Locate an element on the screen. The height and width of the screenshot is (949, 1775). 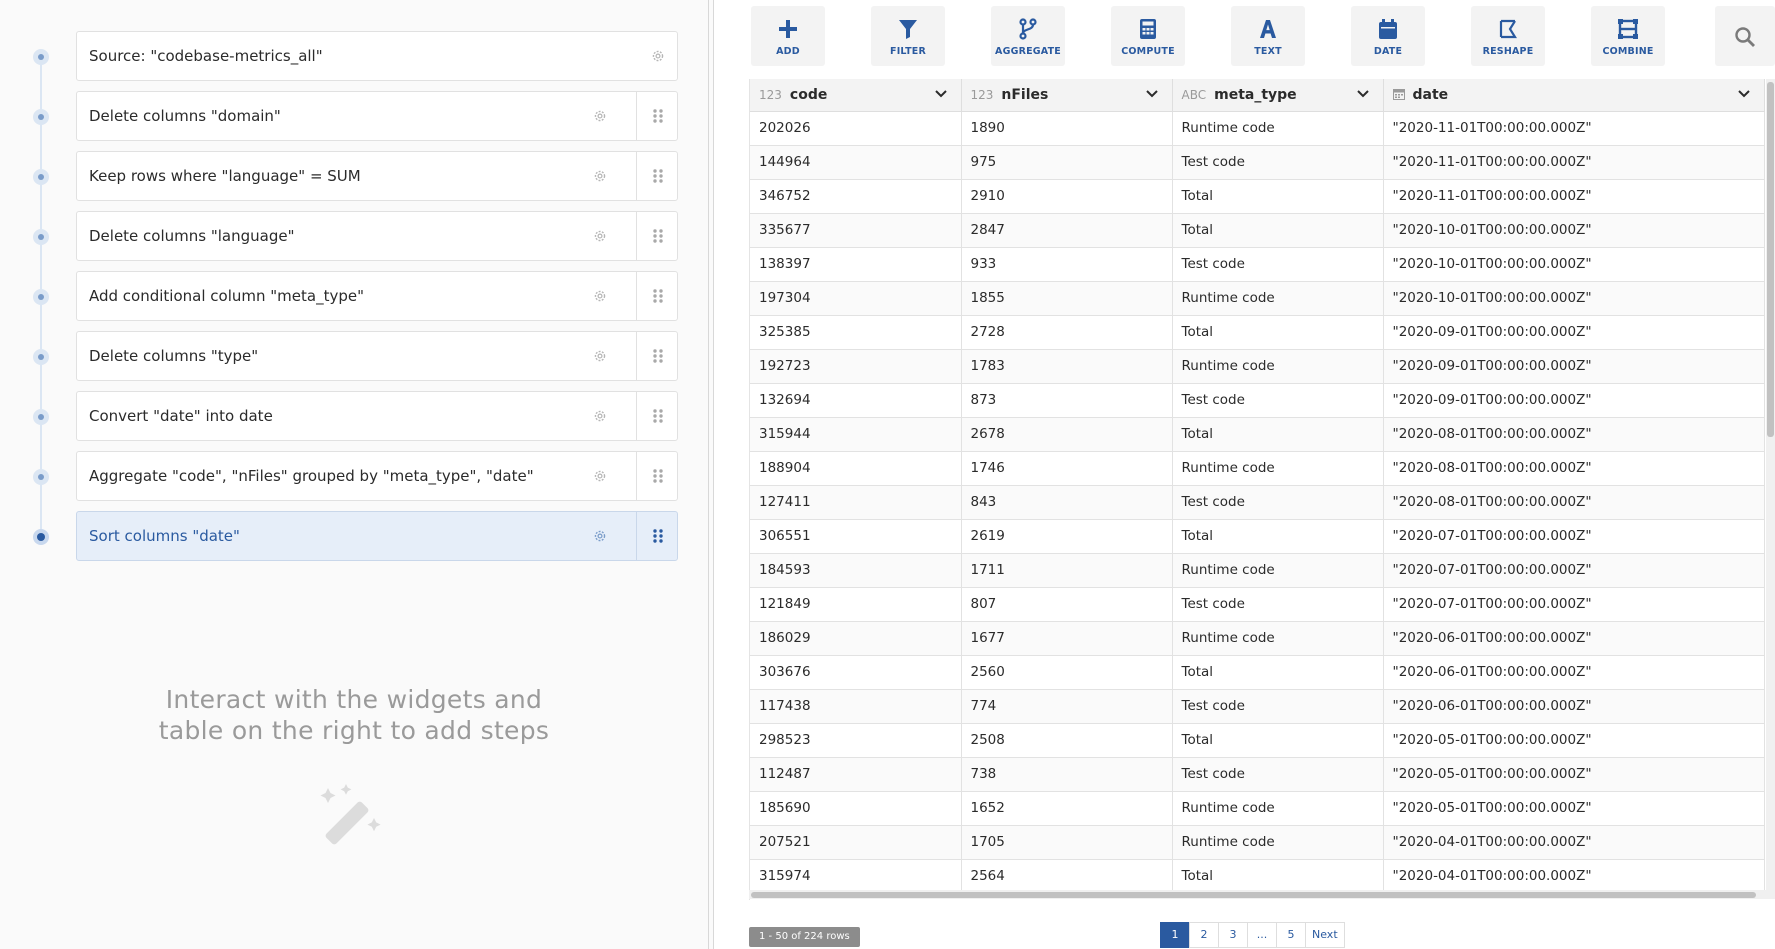
cell-nfiles: 774 is located at coordinates (1067, 706).